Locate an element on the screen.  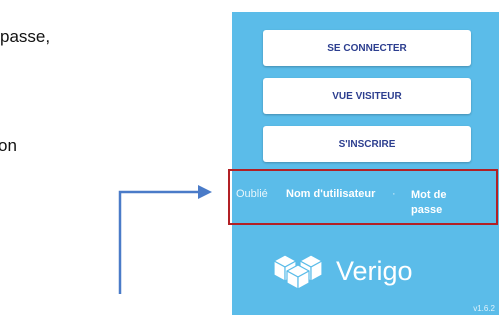
verigo-cubes-icon is located at coordinates (298, 272).